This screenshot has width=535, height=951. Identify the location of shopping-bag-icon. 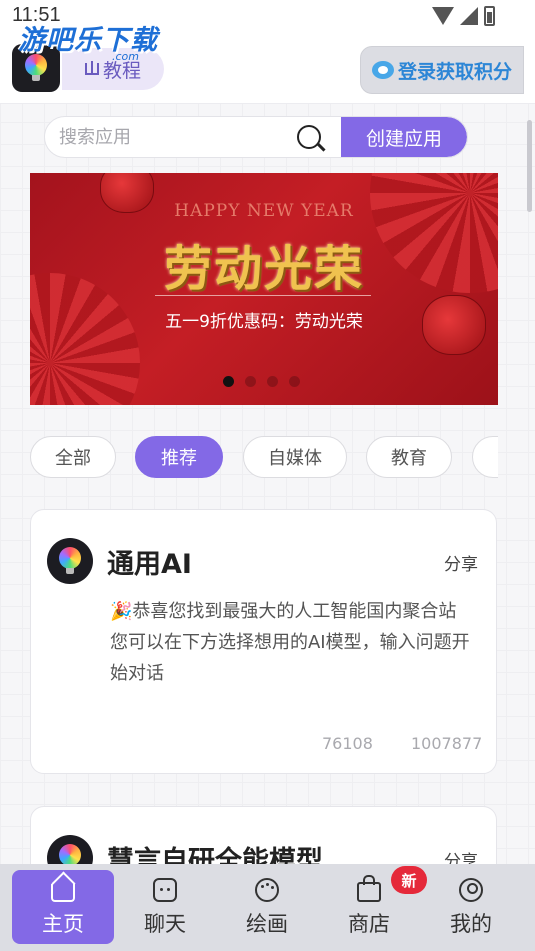
(369, 888).